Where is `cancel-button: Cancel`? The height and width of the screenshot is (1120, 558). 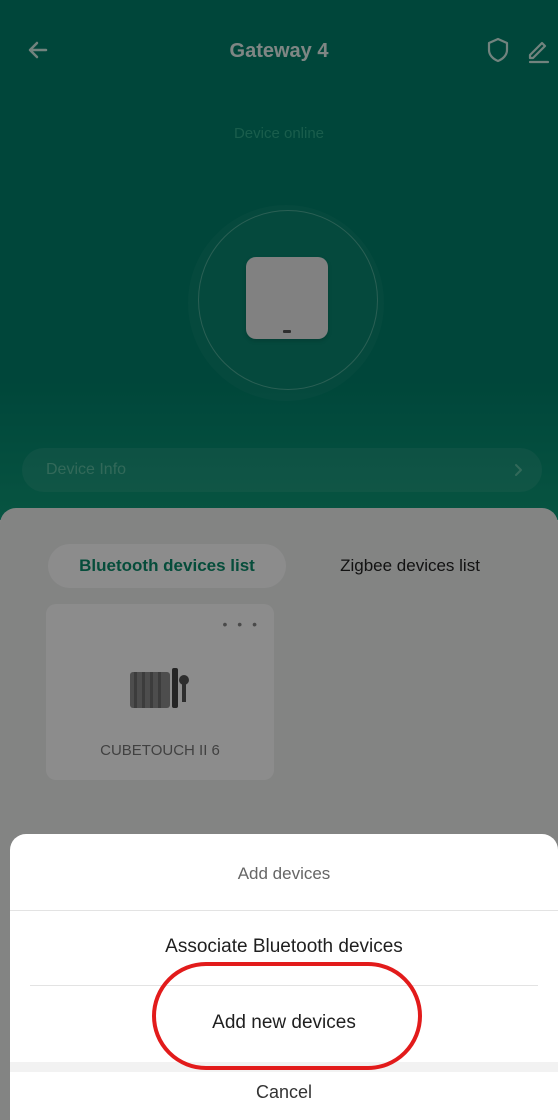 cancel-button: Cancel is located at coordinates (284, 1096).